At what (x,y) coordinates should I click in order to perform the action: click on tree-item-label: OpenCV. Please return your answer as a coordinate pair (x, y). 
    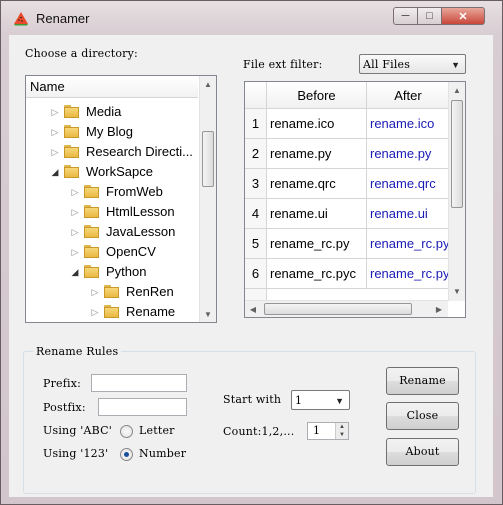
    Looking at the image, I should click on (131, 251).